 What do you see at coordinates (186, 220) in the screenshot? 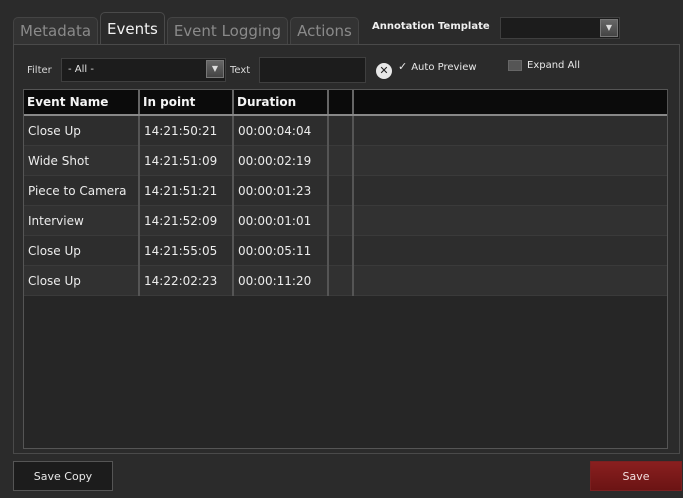
I see `in-point-cell: 14:21:52:09` at bounding box center [186, 220].